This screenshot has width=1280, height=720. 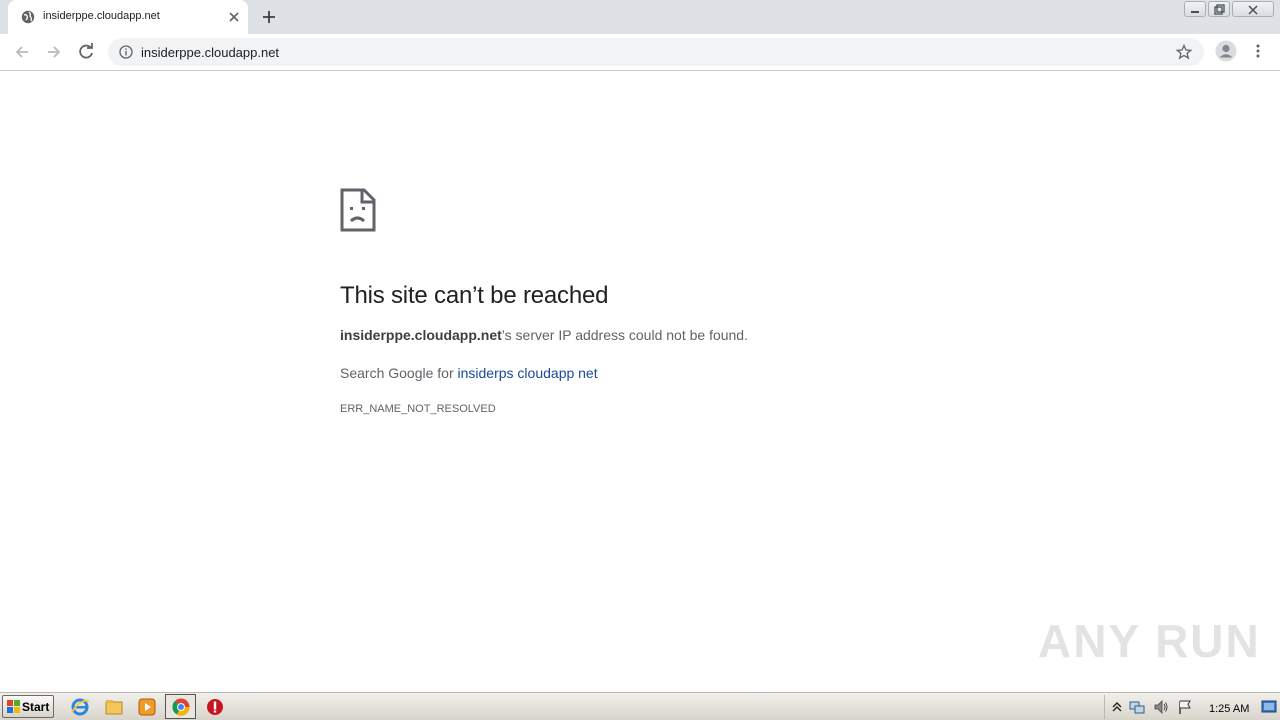 I want to click on browser-toolbar: insiderppe.cloudapp.net, so click(x=640, y=52).